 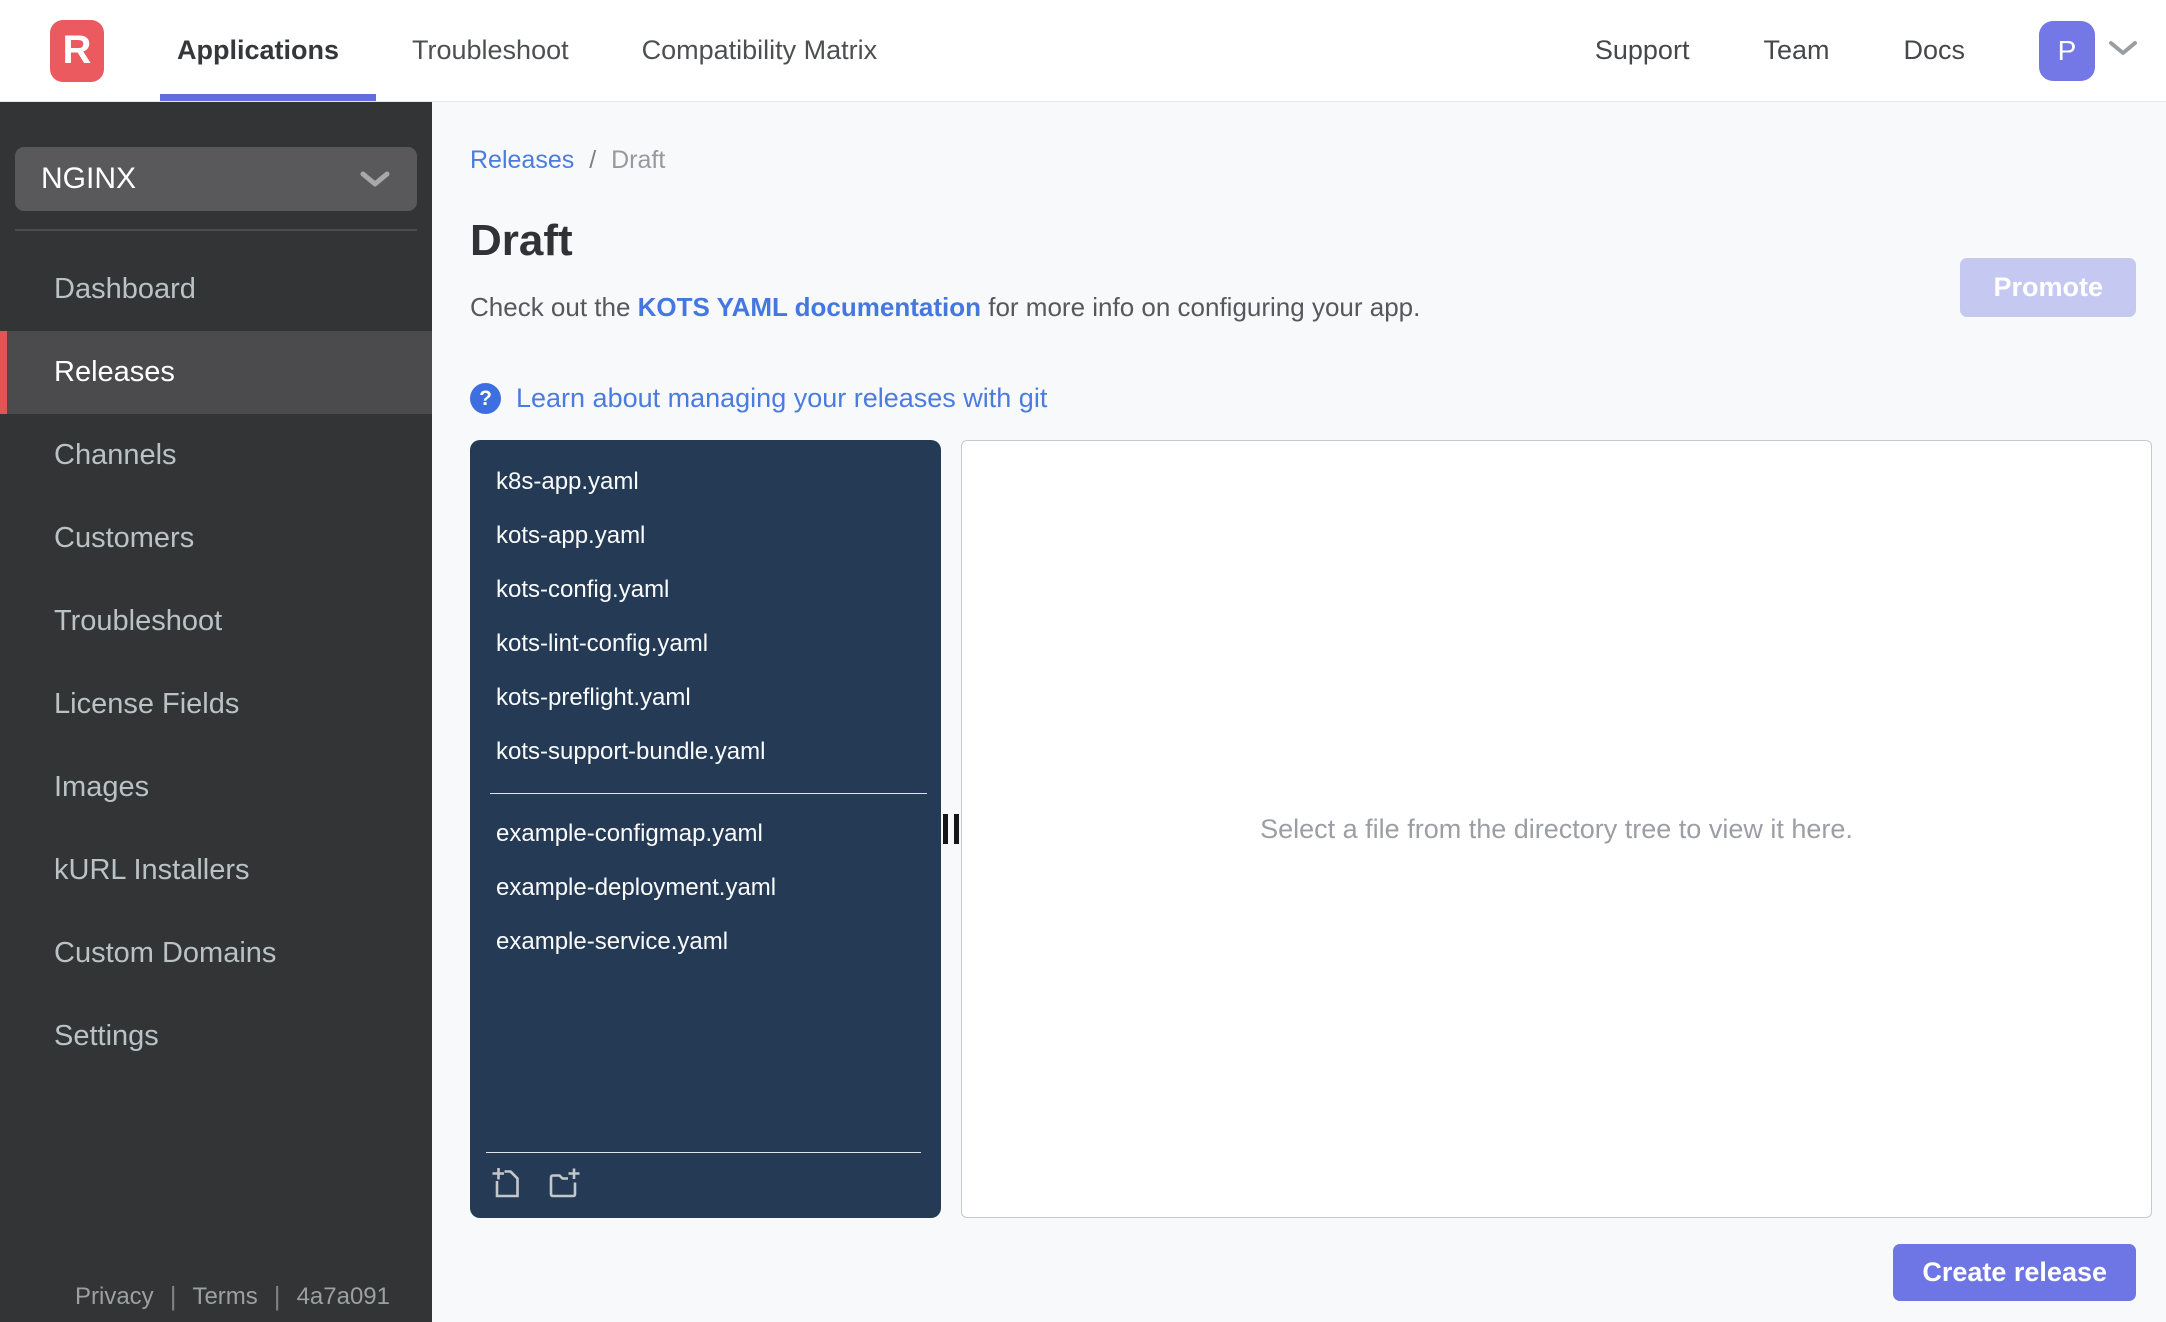 I want to click on sidebar-item-troubleshoot: Troubleshoot, so click(x=216, y=621).